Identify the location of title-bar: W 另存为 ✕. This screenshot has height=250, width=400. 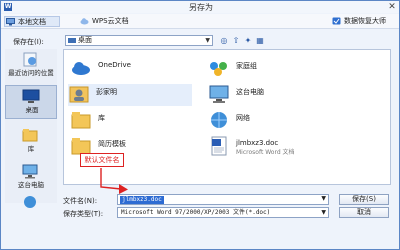
(200, 7).